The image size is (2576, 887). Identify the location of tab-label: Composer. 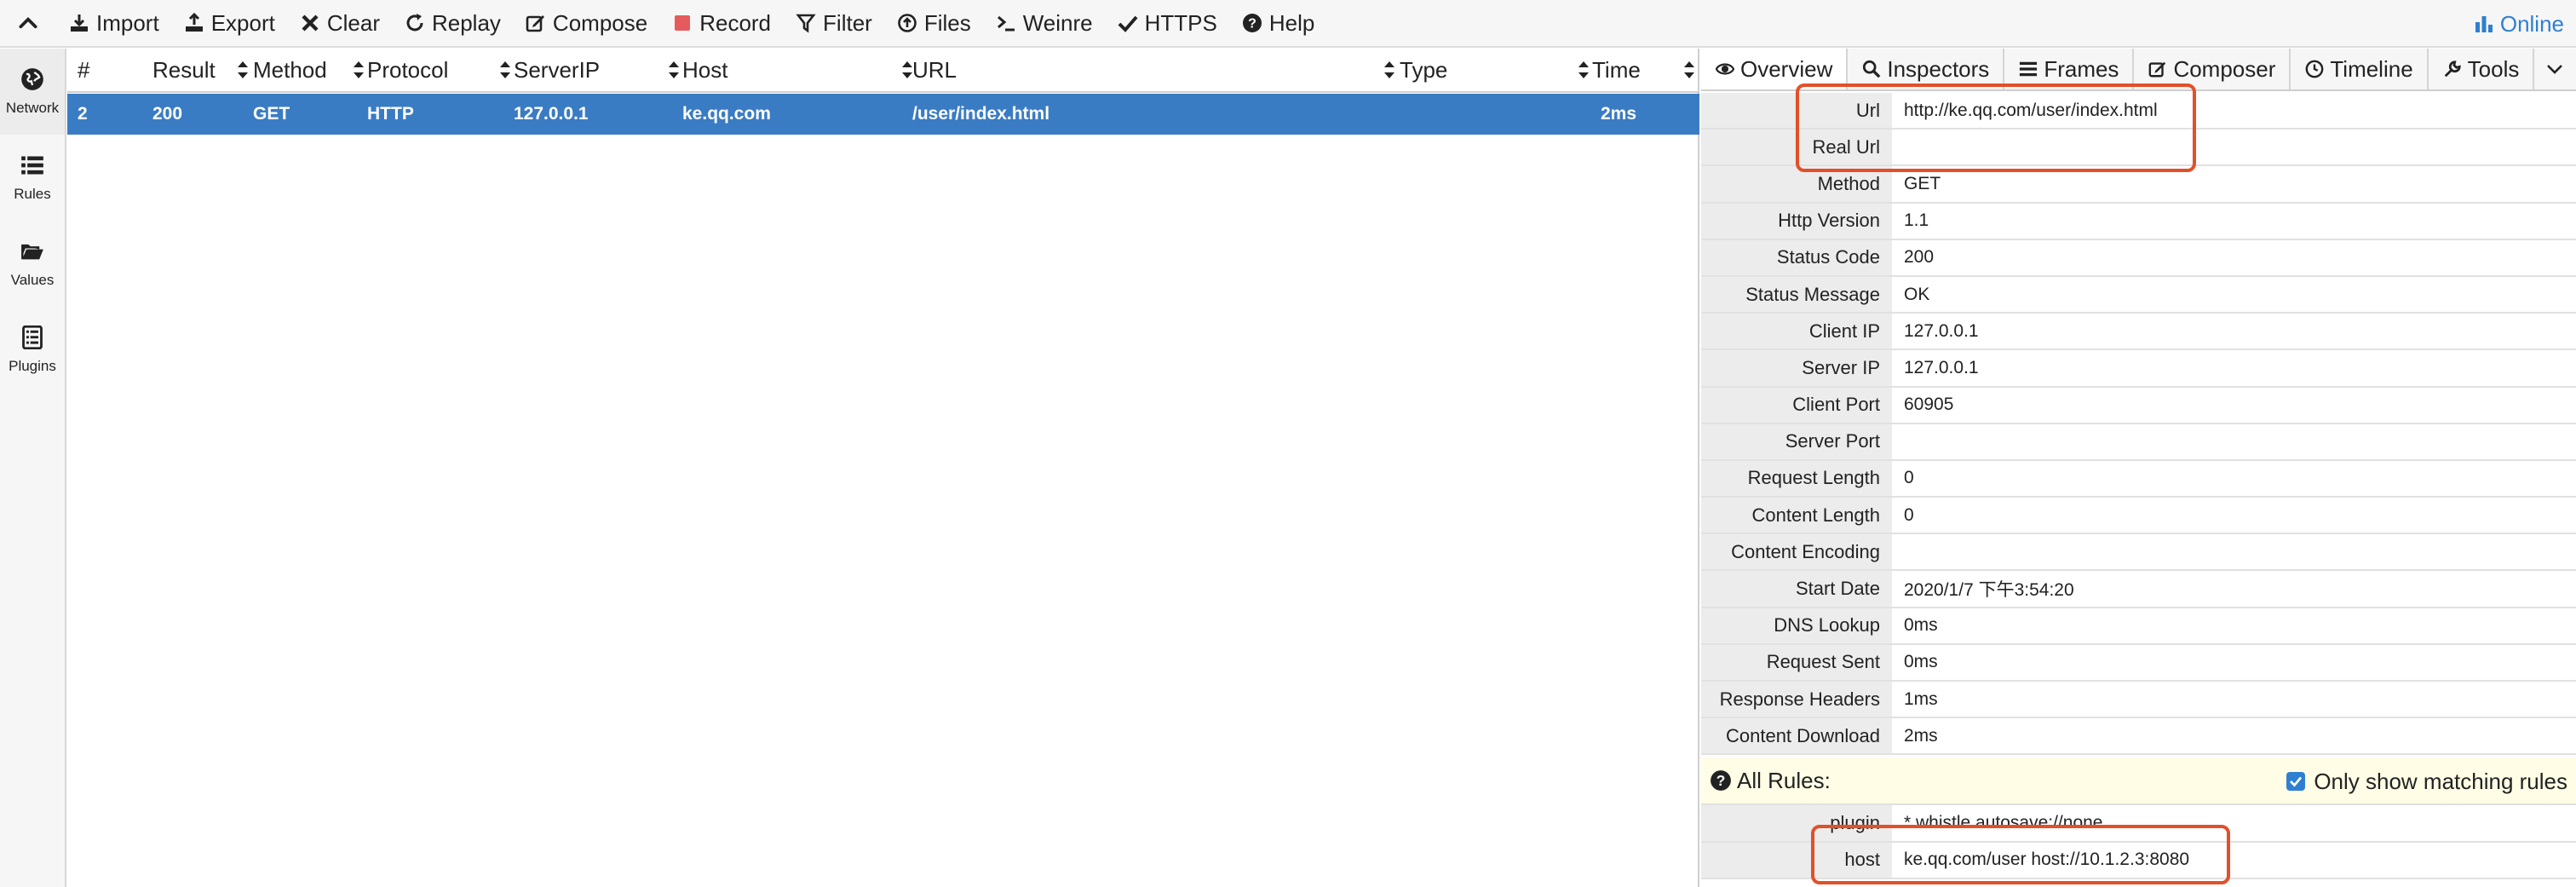
(2224, 68).